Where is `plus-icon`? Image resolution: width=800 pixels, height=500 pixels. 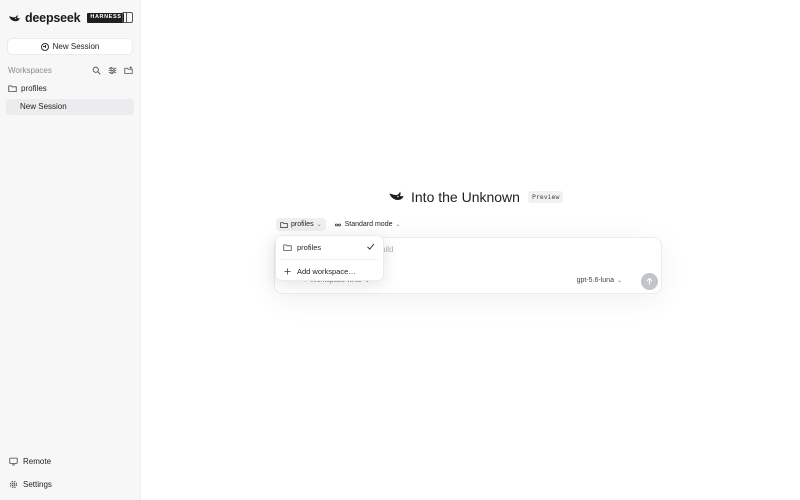
plus-icon is located at coordinates (287, 271).